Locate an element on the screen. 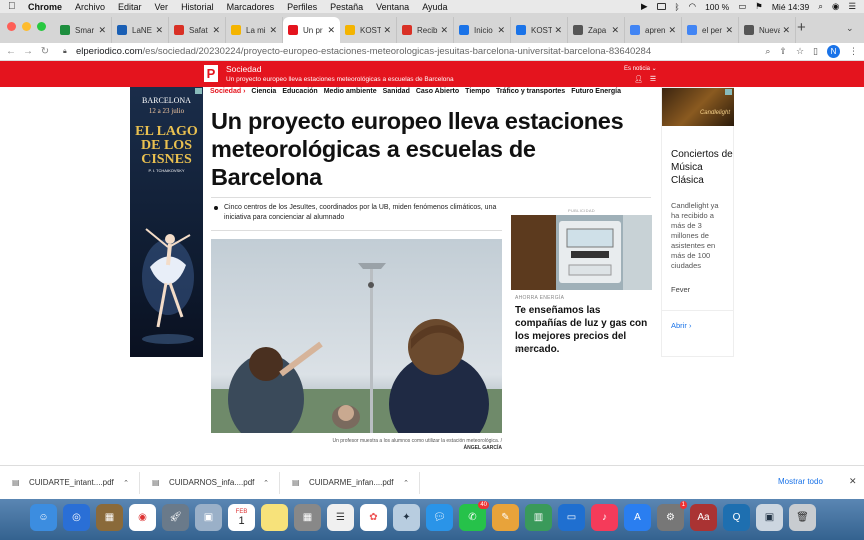 This screenshot has height=540, width=864. finder-icon: ☺ is located at coordinates (43, 517).